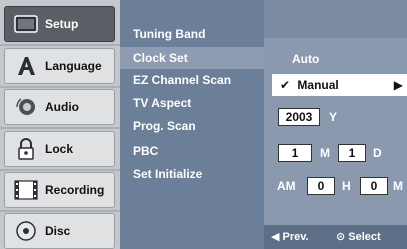 Image resolution: width=407 pixels, height=249 pixels. Describe the element at coordinates (26, 231) in the screenshot. I see `disc-icon` at that location.